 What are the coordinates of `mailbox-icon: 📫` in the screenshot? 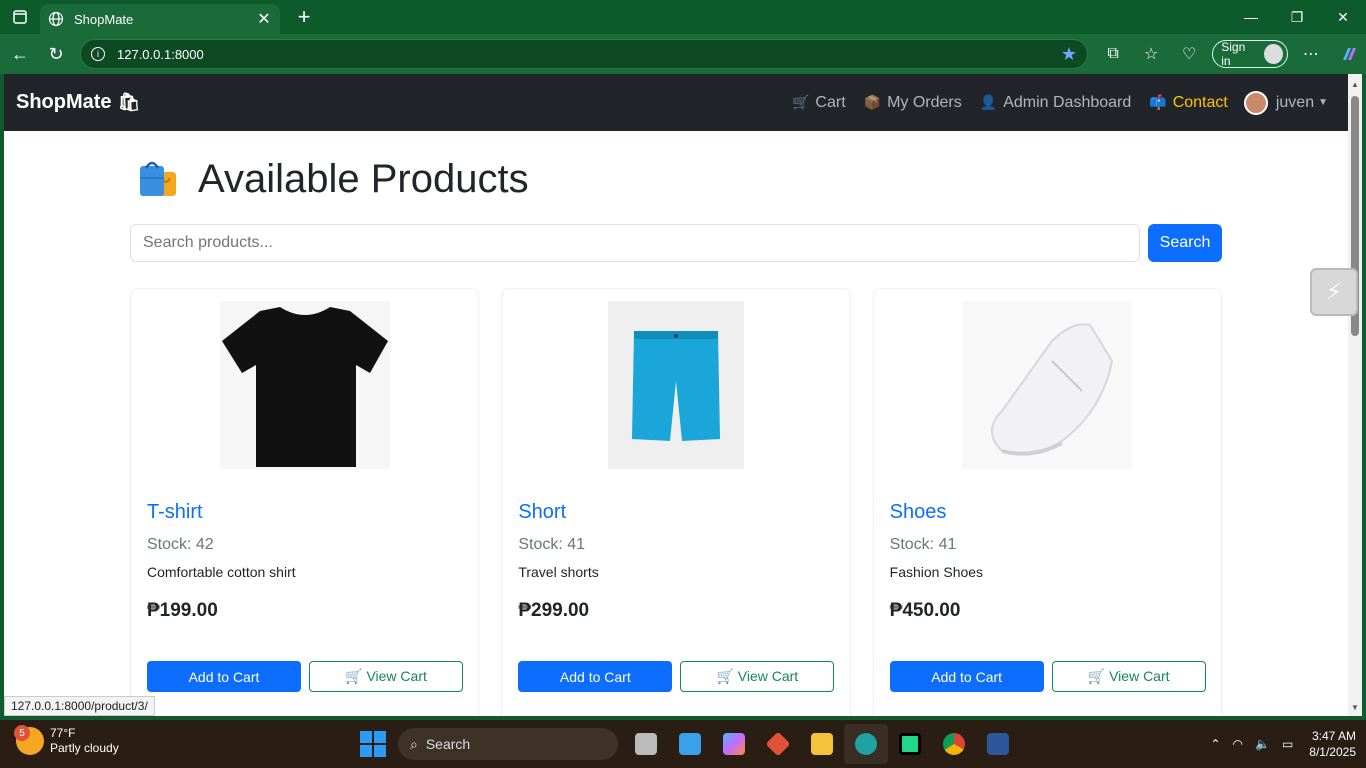 It's located at (1158, 102).